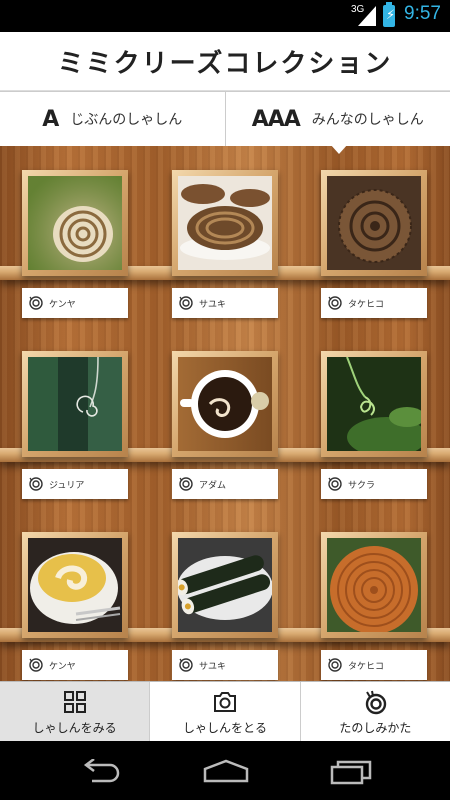  Describe the element at coordinates (367, 16) in the screenshot. I see `signal-icon` at that location.